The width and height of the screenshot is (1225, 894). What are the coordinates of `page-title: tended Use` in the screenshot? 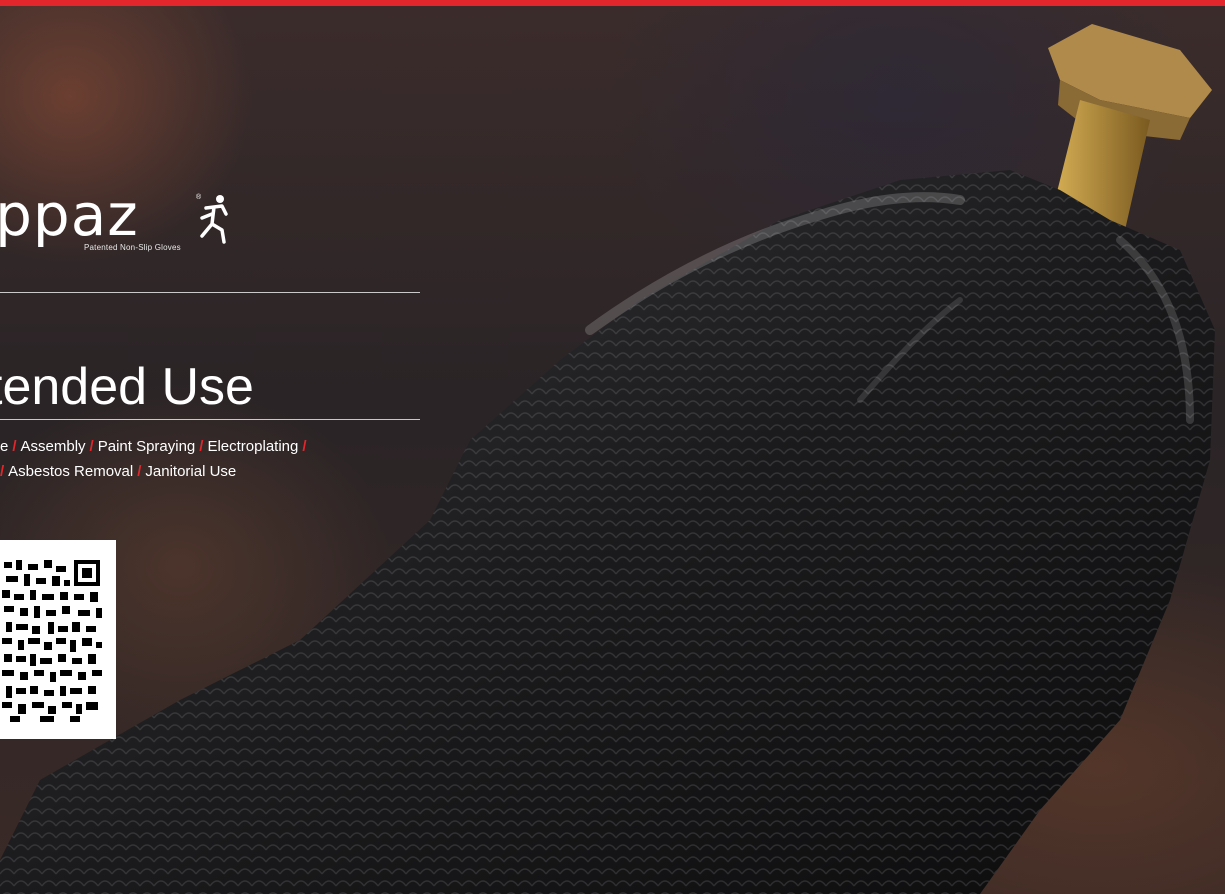 It's located at (127, 386).